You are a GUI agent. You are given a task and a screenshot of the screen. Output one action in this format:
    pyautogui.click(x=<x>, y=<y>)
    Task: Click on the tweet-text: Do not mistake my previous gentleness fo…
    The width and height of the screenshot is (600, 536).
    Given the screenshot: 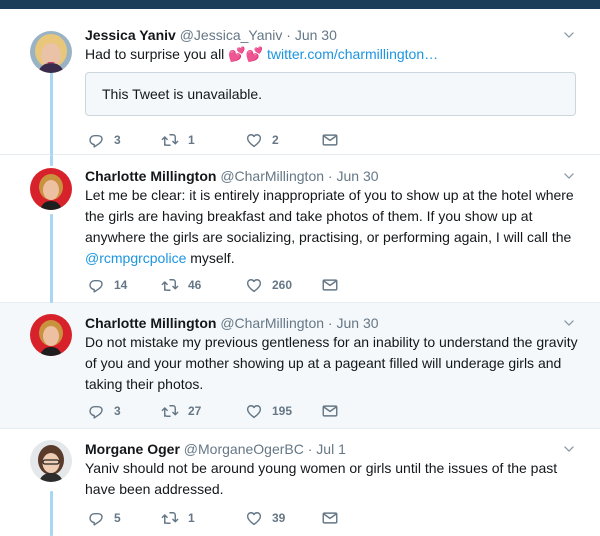 What is the action you would take?
    pyautogui.click(x=331, y=363)
    